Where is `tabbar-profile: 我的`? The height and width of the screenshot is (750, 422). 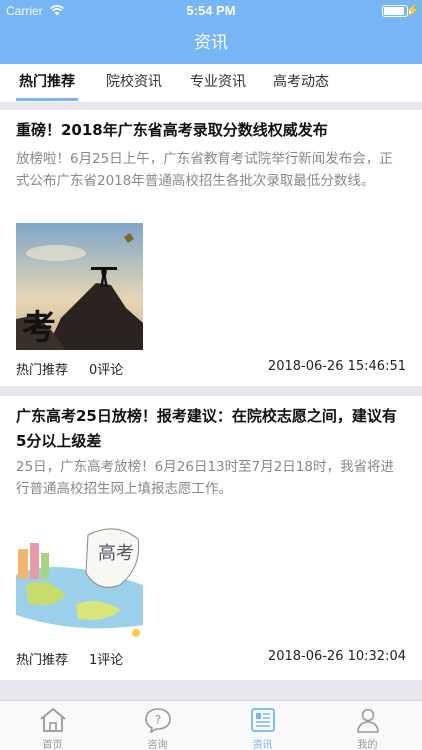 tabbar-profile: 我的 is located at coordinates (367, 725).